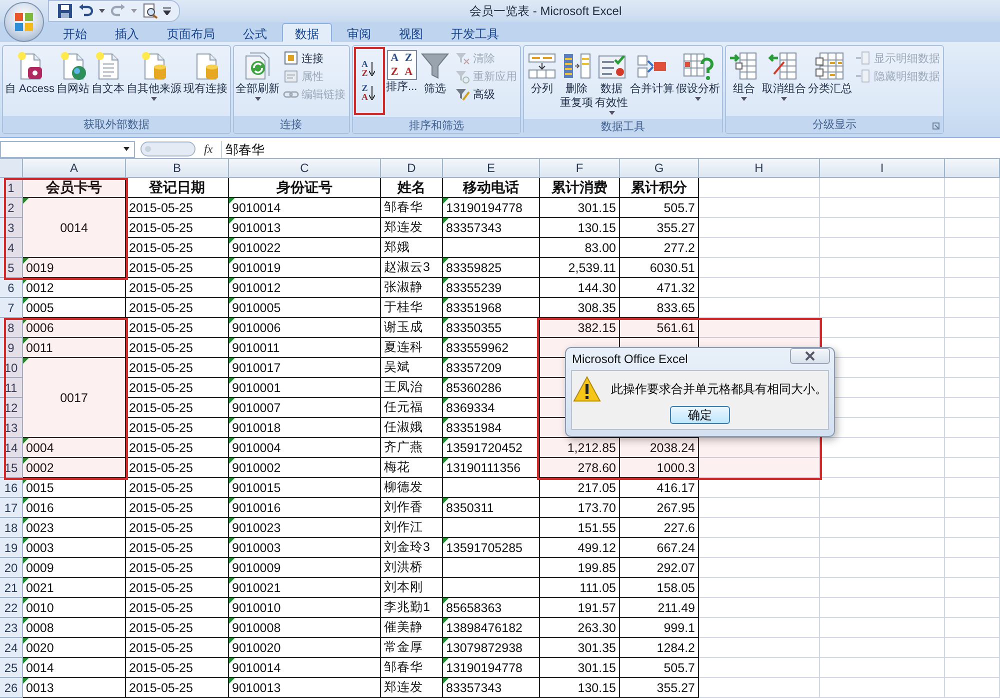  I want to click on sort-button: Z A, so click(369, 93).